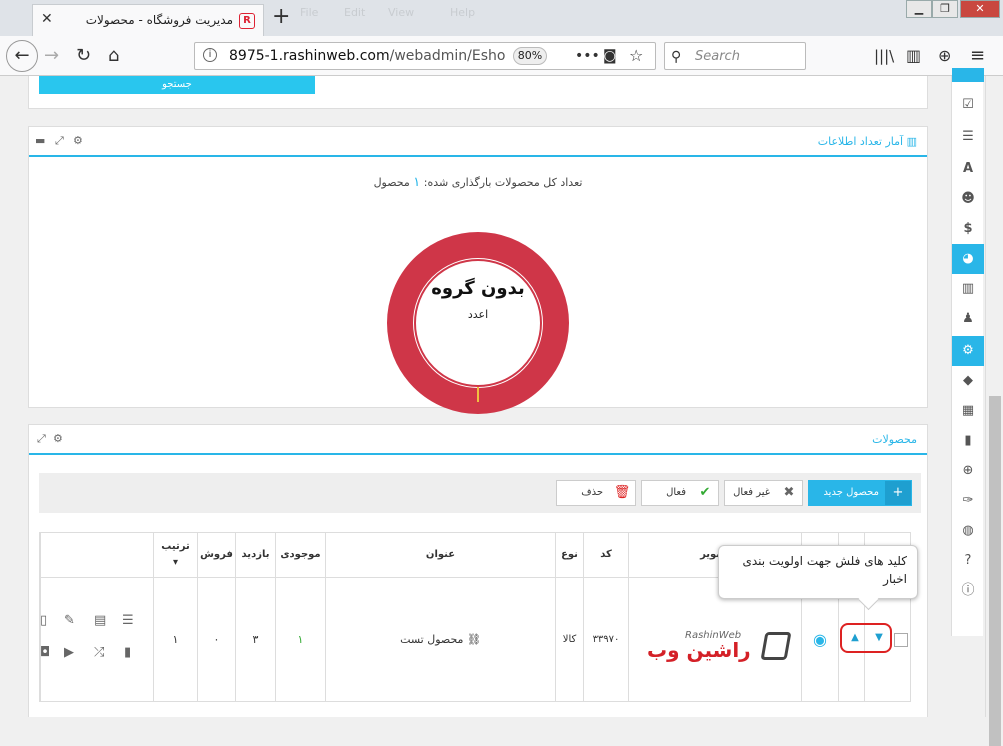 Image resolution: width=1003 pixels, height=746 pixels. Describe the element at coordinates (175, 555) in the screenshot. I see `col-order: ترتیب ▾` at that location.